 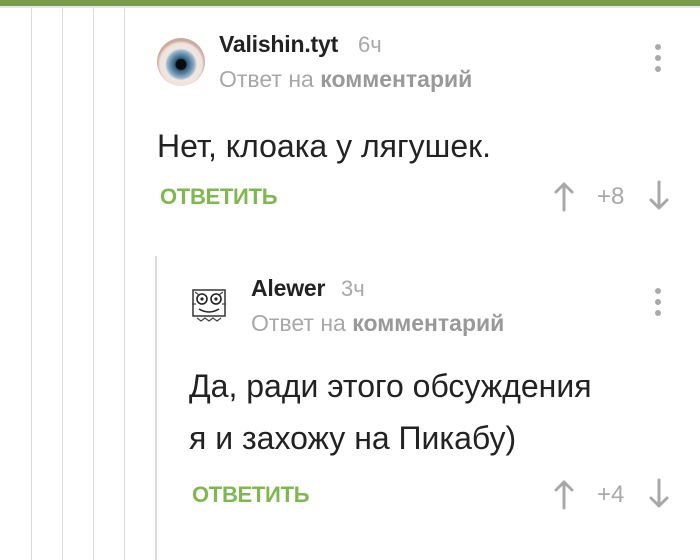 What do you see at coordinates (370, 44) in the screenshot?
I see `comment-time: 6ч` at bounding box center [370, 44].